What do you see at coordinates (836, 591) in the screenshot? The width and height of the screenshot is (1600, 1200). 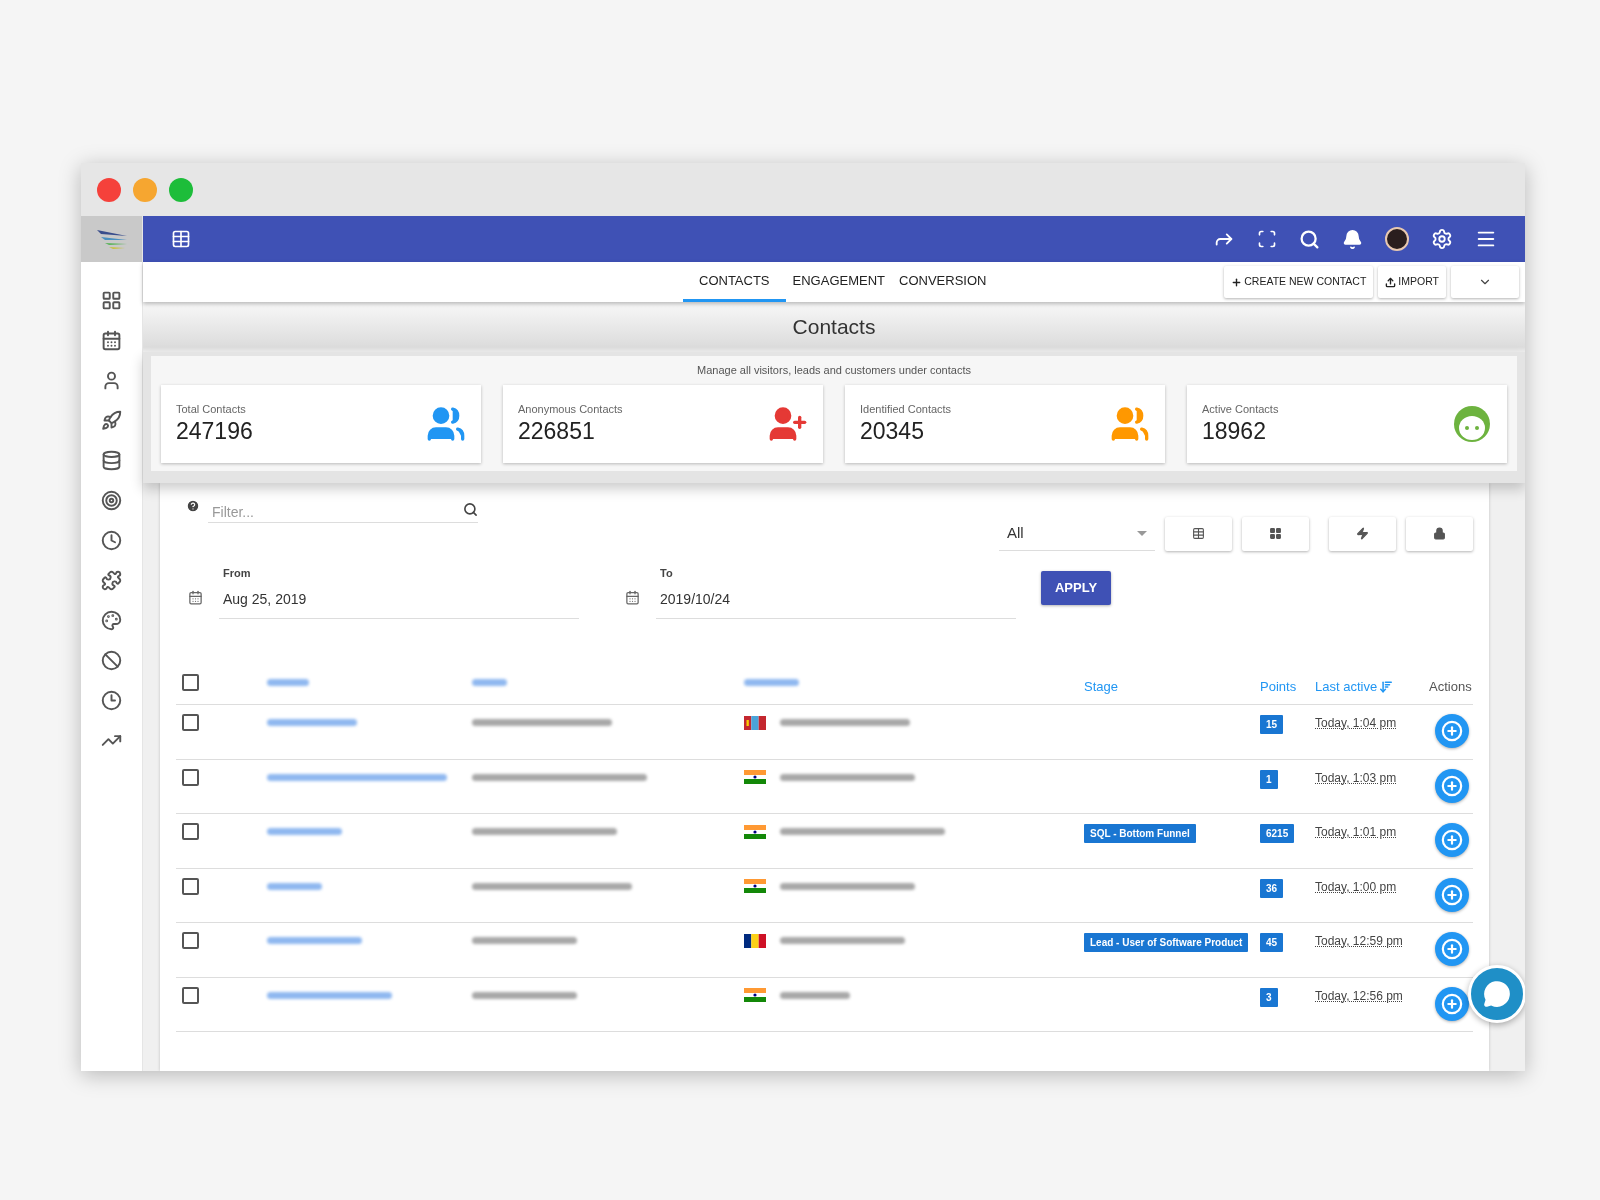 I see `date-field: To 2019/10/24` at bounding box center [836, 591].